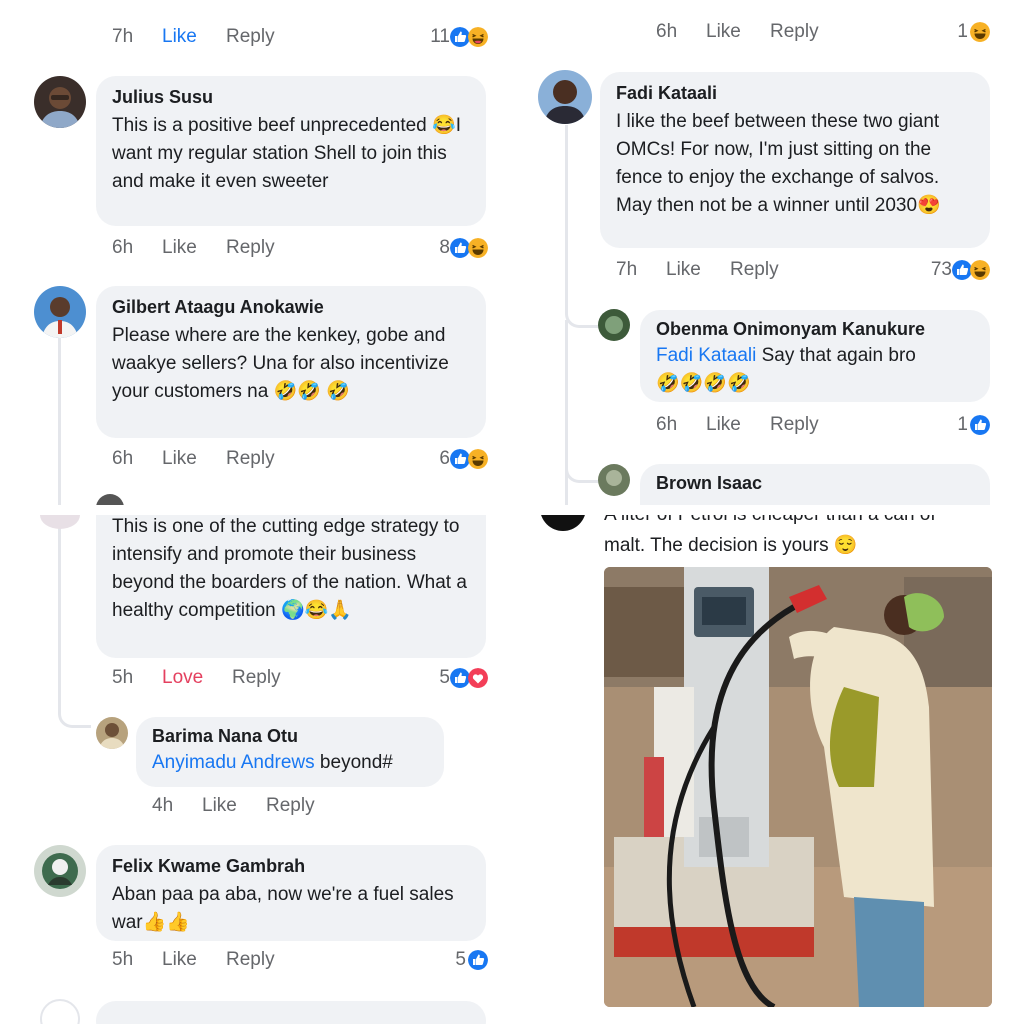 This screenshot has height=1024, width=1024. What do you see at coordinates (435, 248) in the screenshot?
I see `reaction-summary: 8` at bounding box center [435, 248].